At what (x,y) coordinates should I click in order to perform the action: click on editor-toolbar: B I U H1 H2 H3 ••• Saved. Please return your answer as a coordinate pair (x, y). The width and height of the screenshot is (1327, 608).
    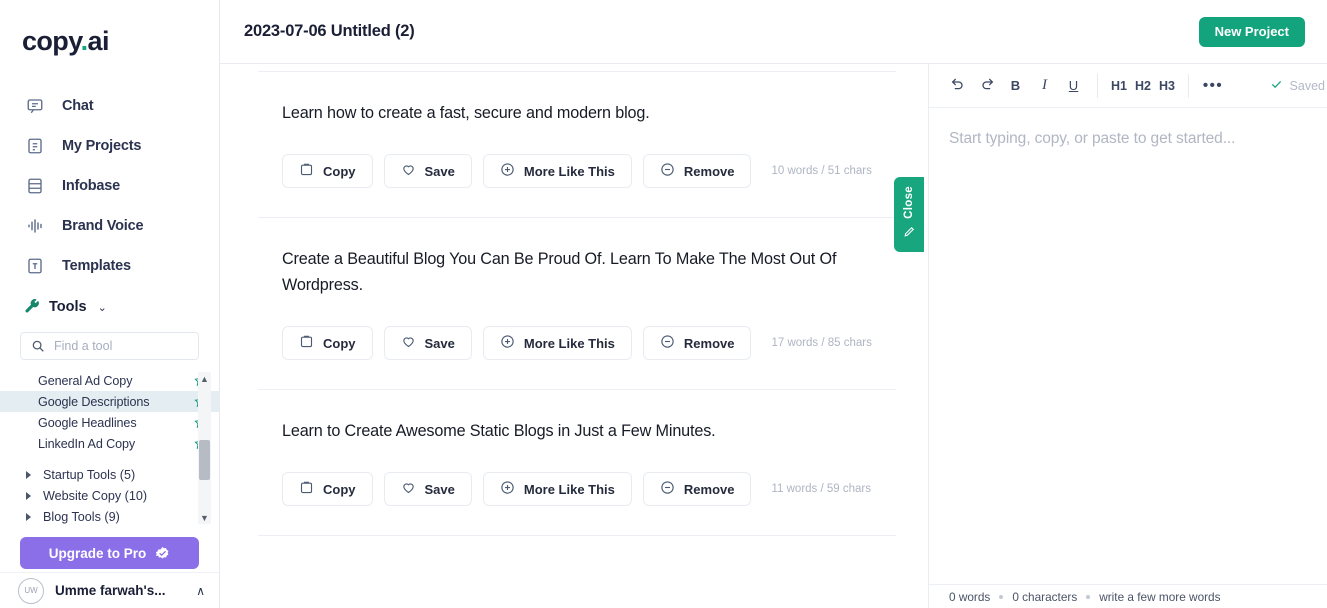
    Looking at the image, I should click on (1128, 86).